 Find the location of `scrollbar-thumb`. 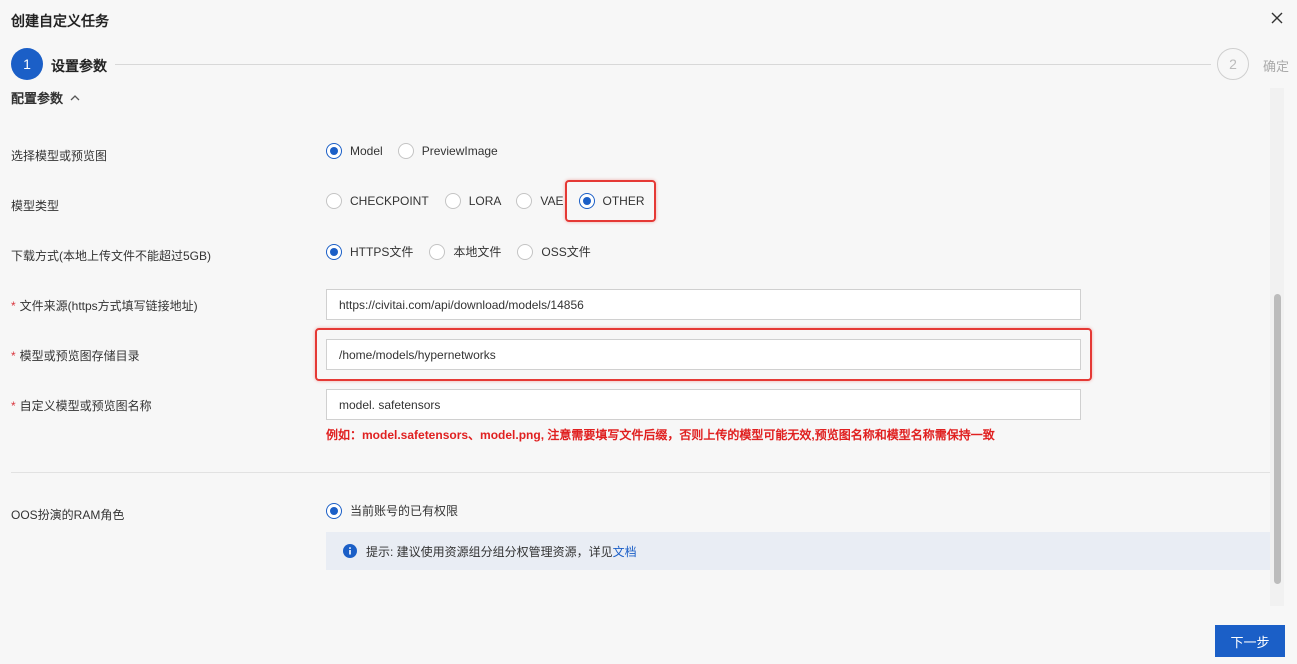

scrollbar-thumb is located at coordinates (1277, 439).